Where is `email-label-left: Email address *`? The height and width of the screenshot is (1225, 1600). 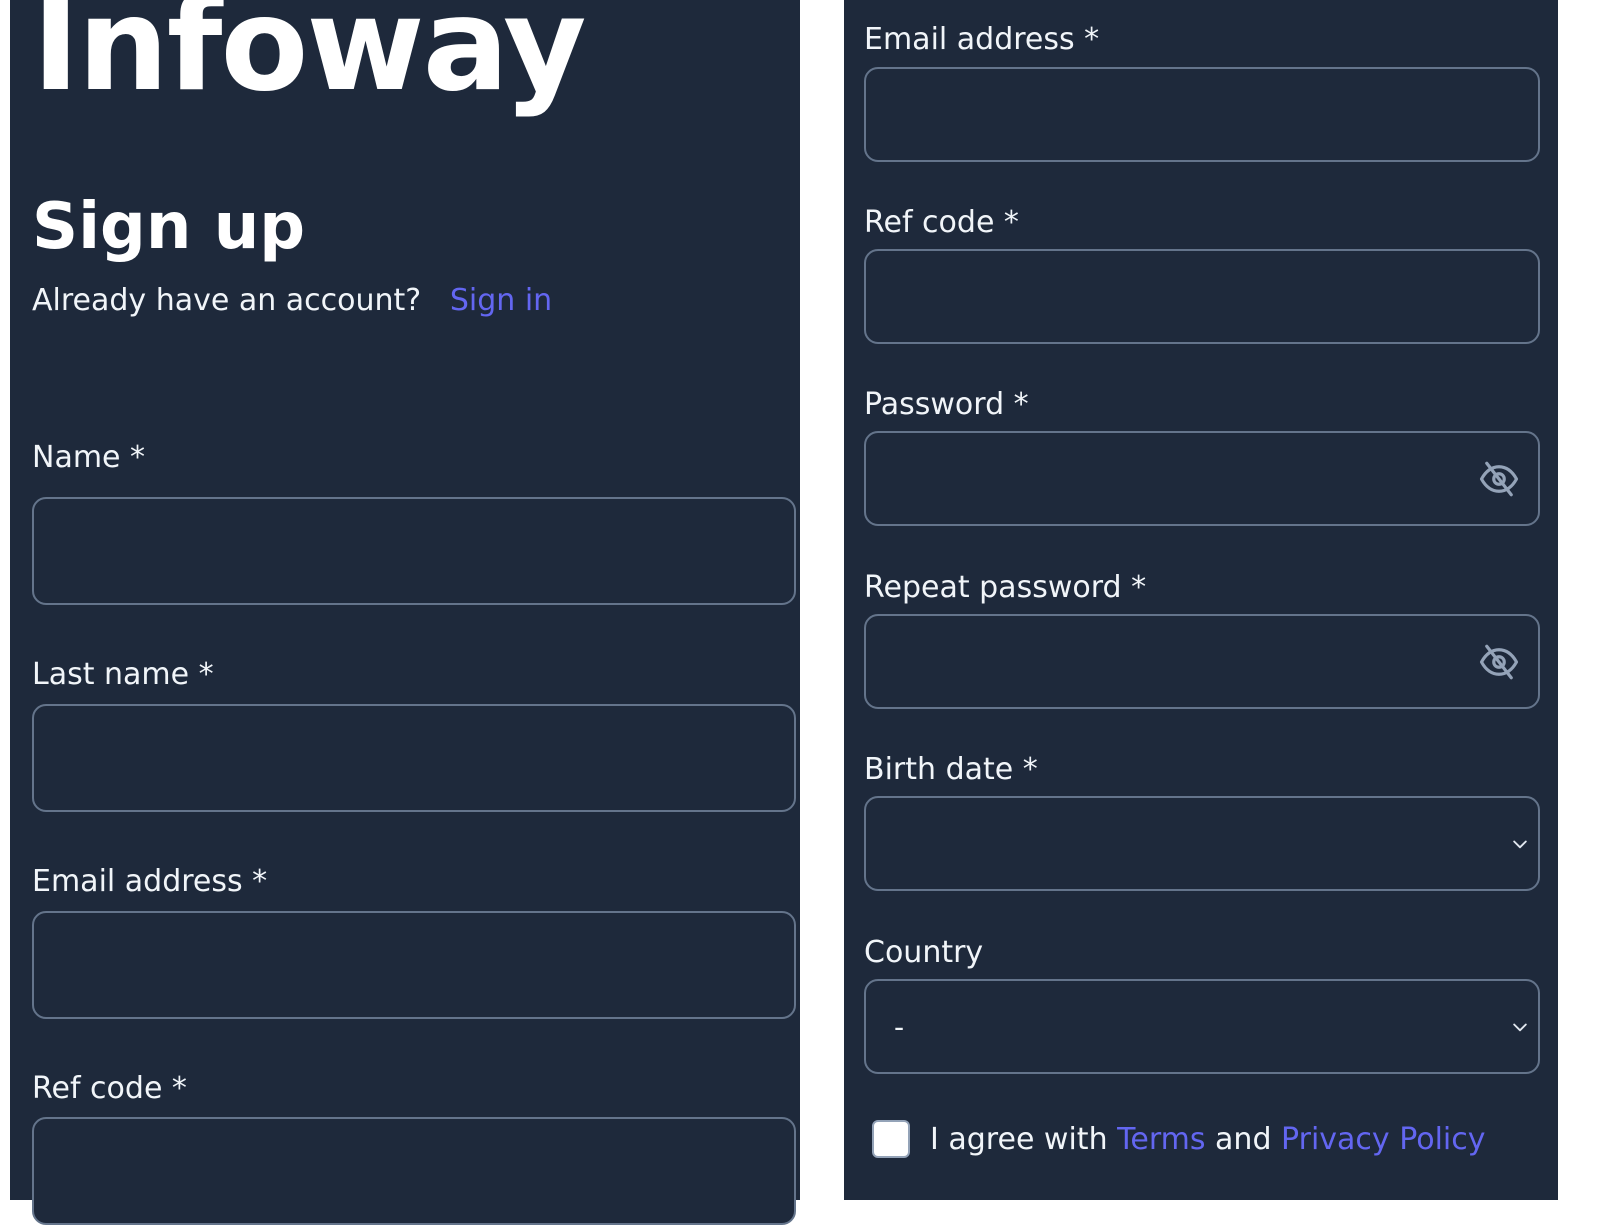 email-label-left: Email address * is located at coordinates (150, 881).